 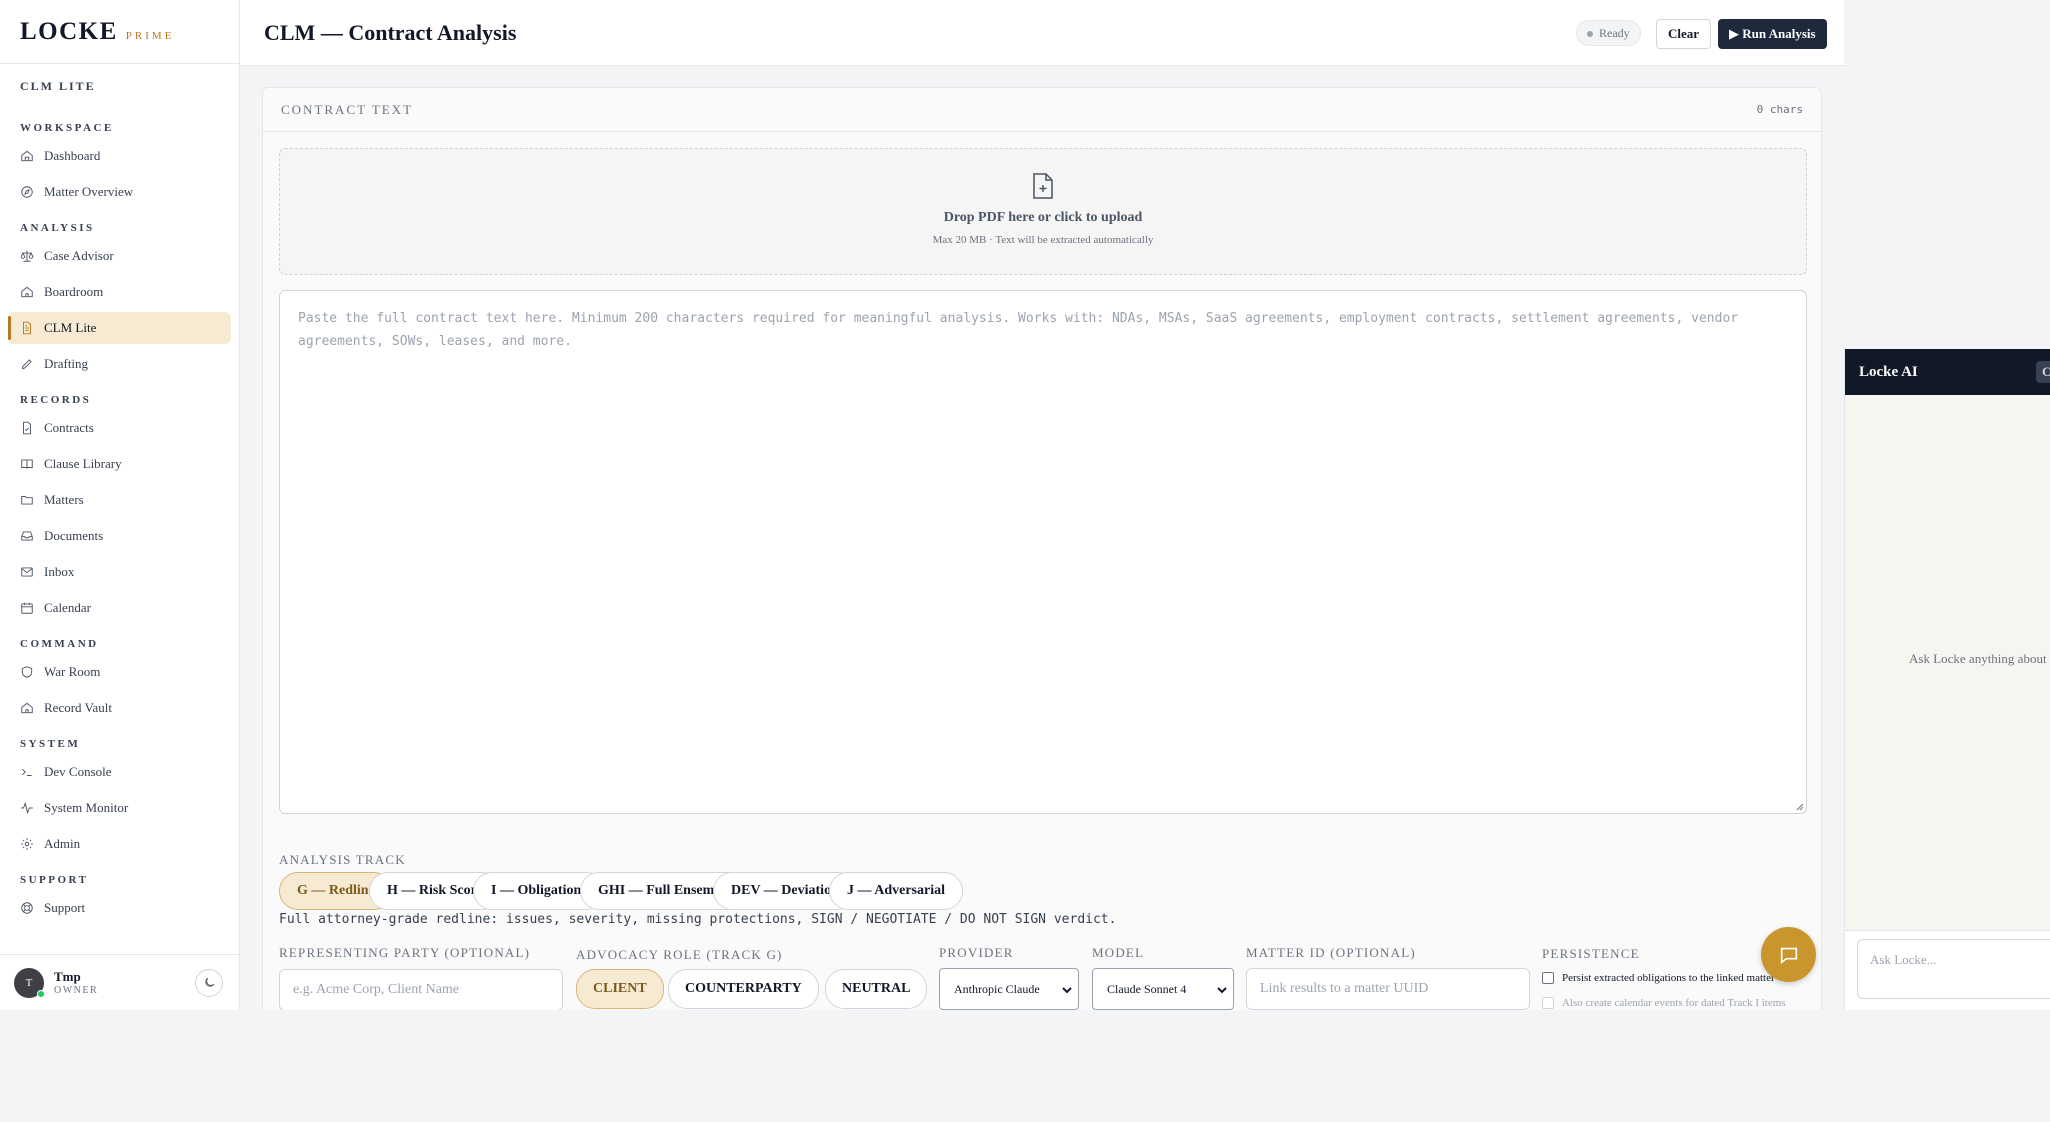 What do you see at coordinates (72, 155) in the screenshot?
I see `sidebar-item-label: Dashboard` at bounding box center [72, 155].